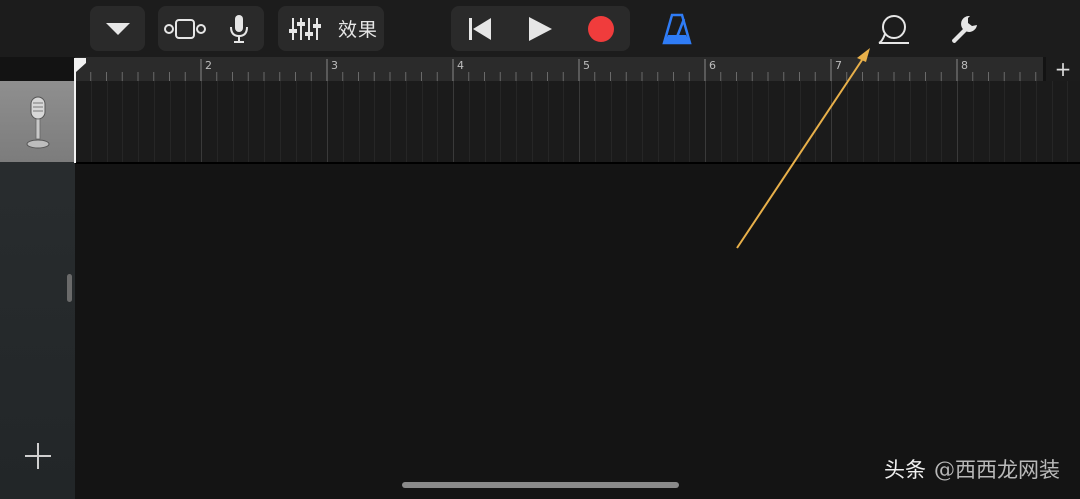  Describe the element at coordinates (803, 148) in the screenshot. I see `annotation-arrow` at that location.